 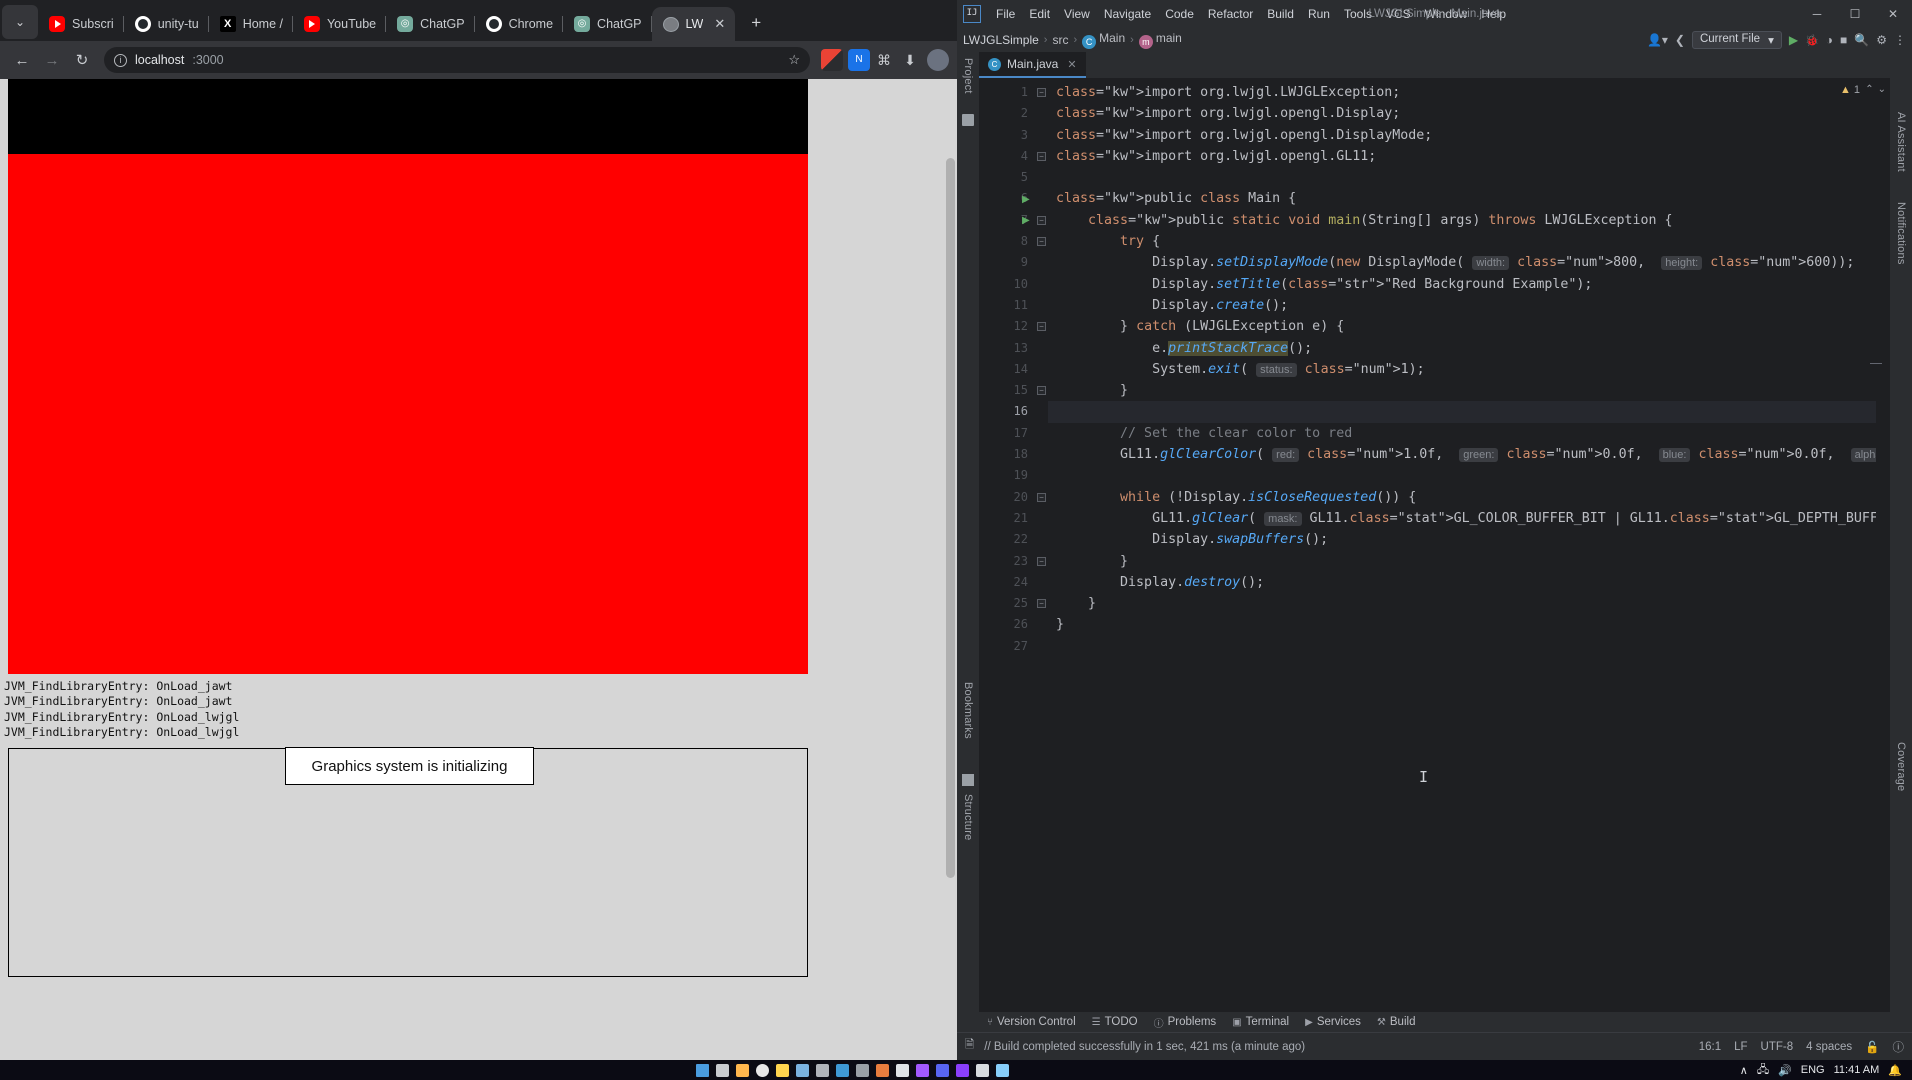 I want to click on inspection-nav: ⌃ ⌄, so click(x=1875, y=89).